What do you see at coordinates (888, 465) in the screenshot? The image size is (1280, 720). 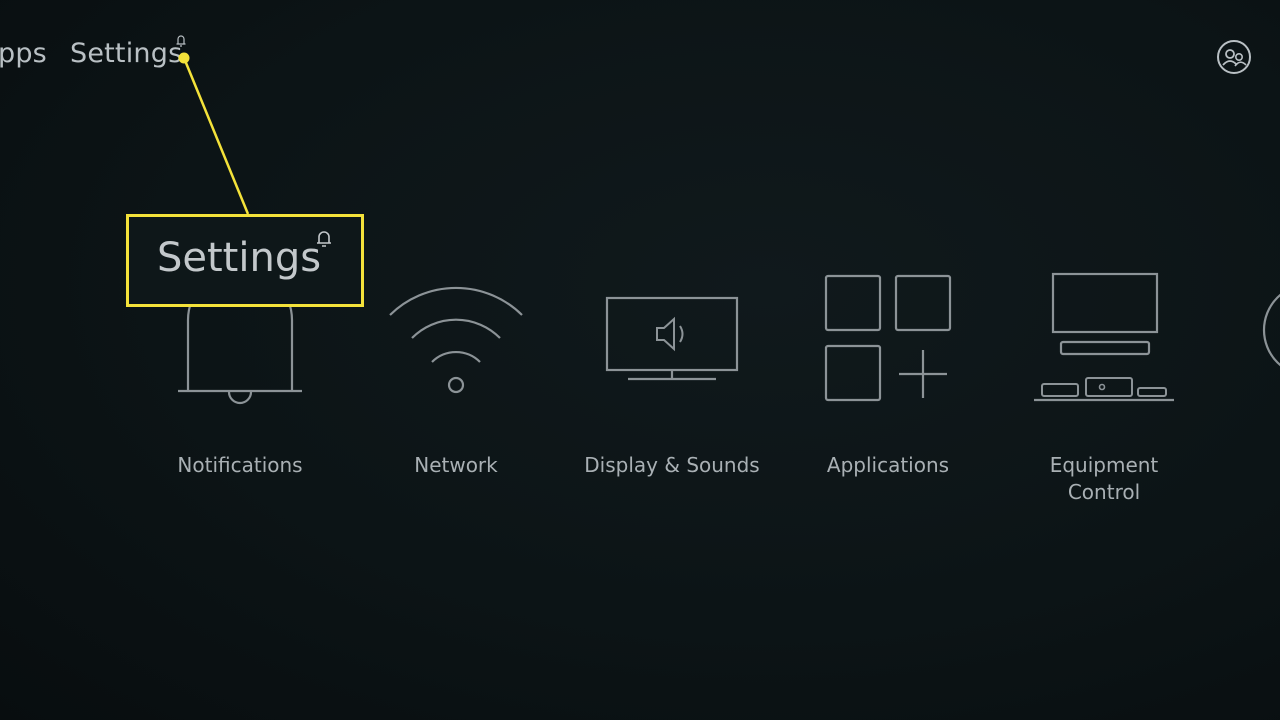 I see `tile-label: Applications` at bounding box center [888, 465].